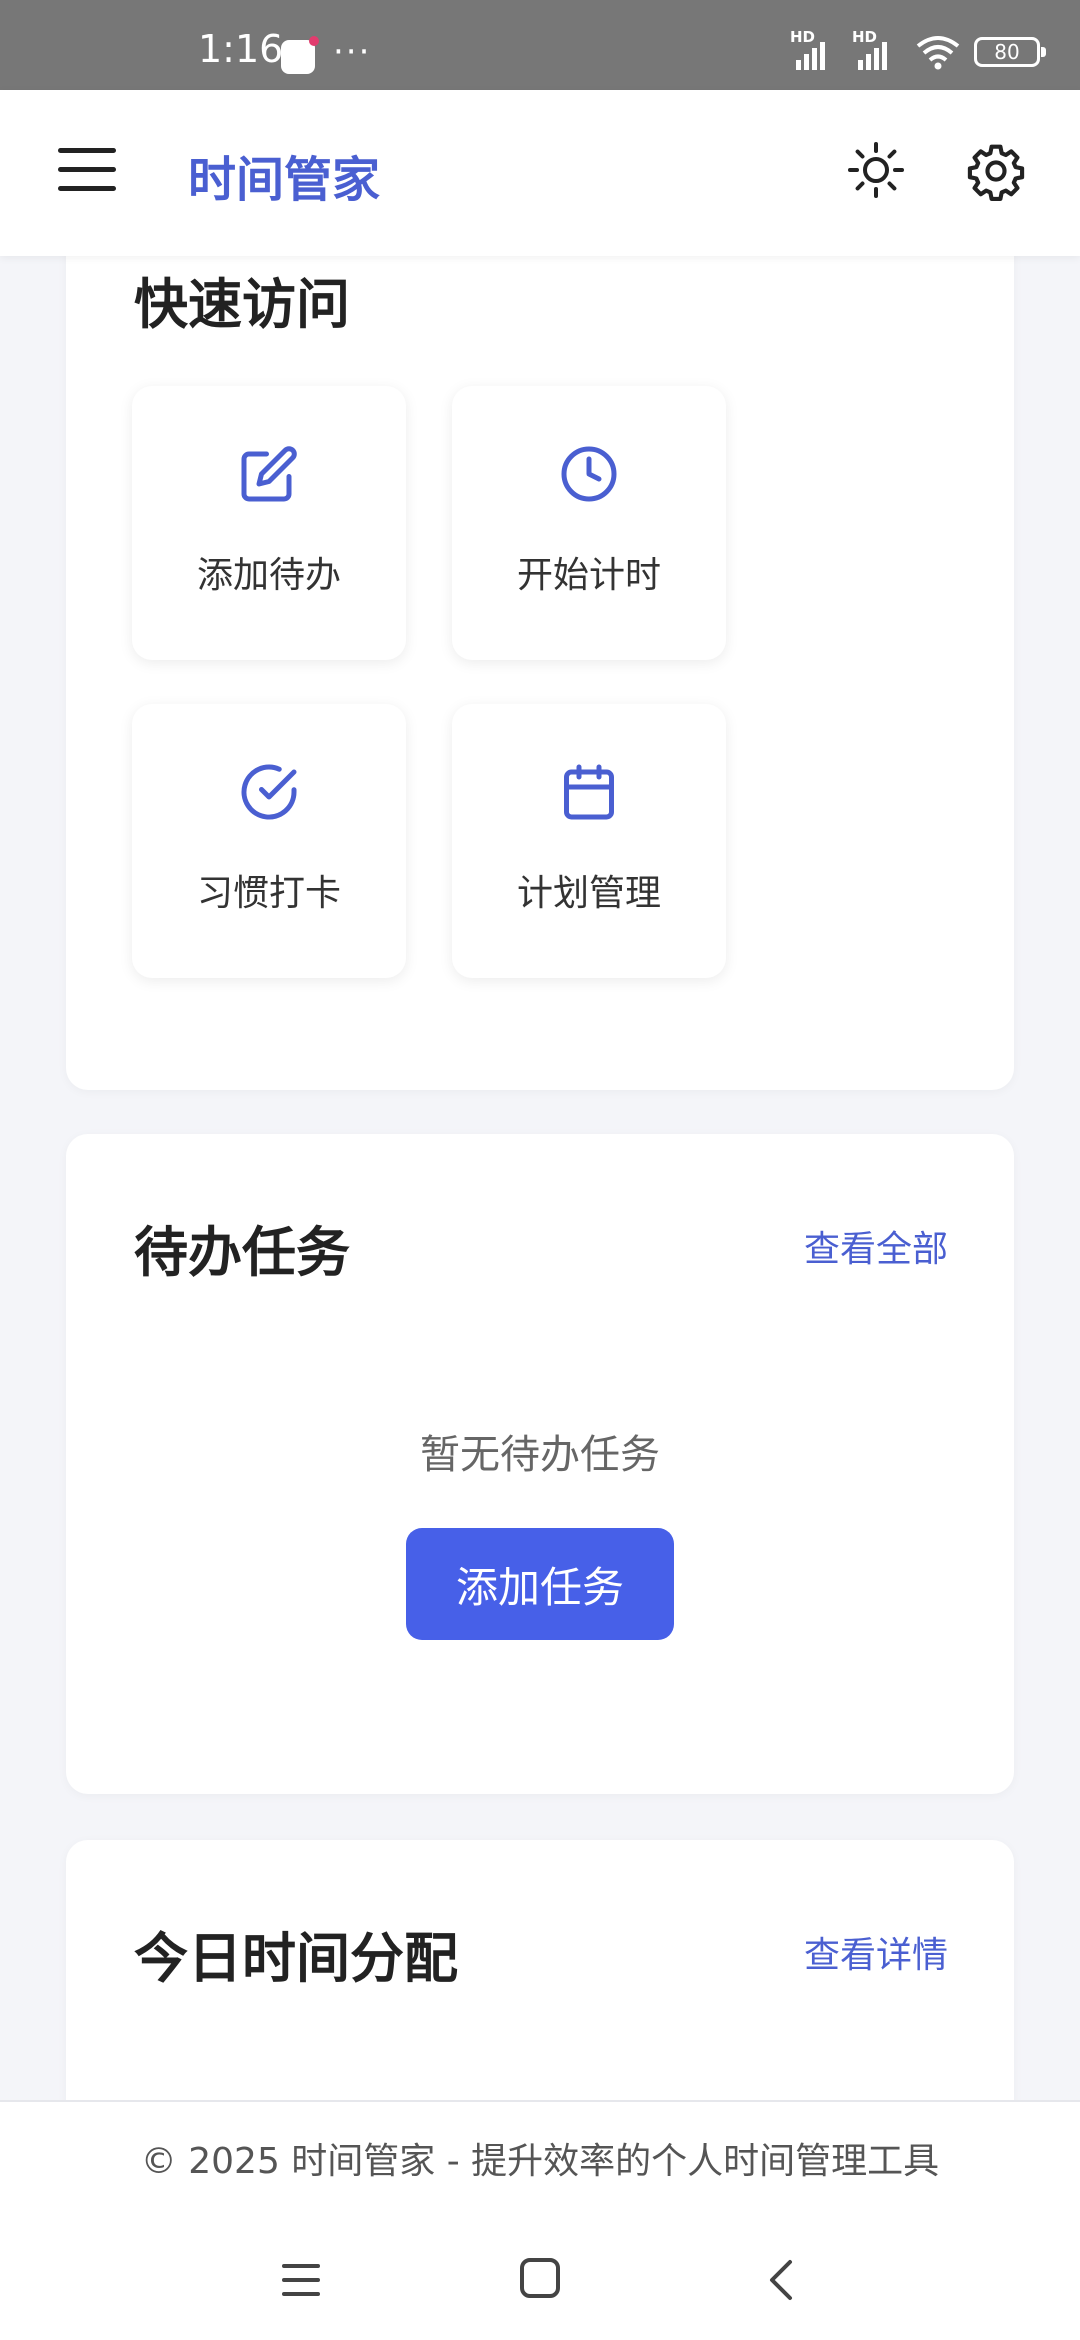 This screenshot has width=1080, height=2340. Describe the element at coordinates (588, 575) in the screenshot. I see `quick-tile-label: 开始计时` at that location.